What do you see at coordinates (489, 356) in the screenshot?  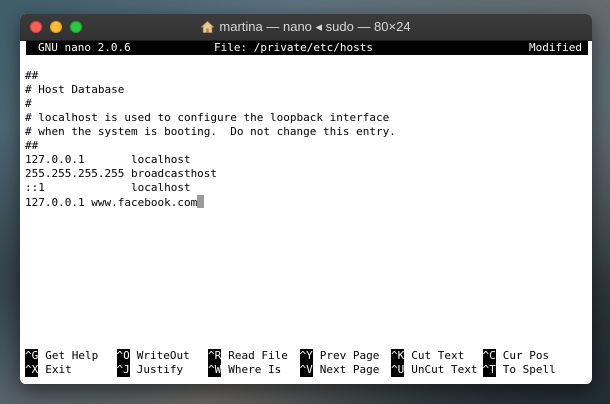 I see `shortcut-key: ^C` at bounding box center [489, 356].